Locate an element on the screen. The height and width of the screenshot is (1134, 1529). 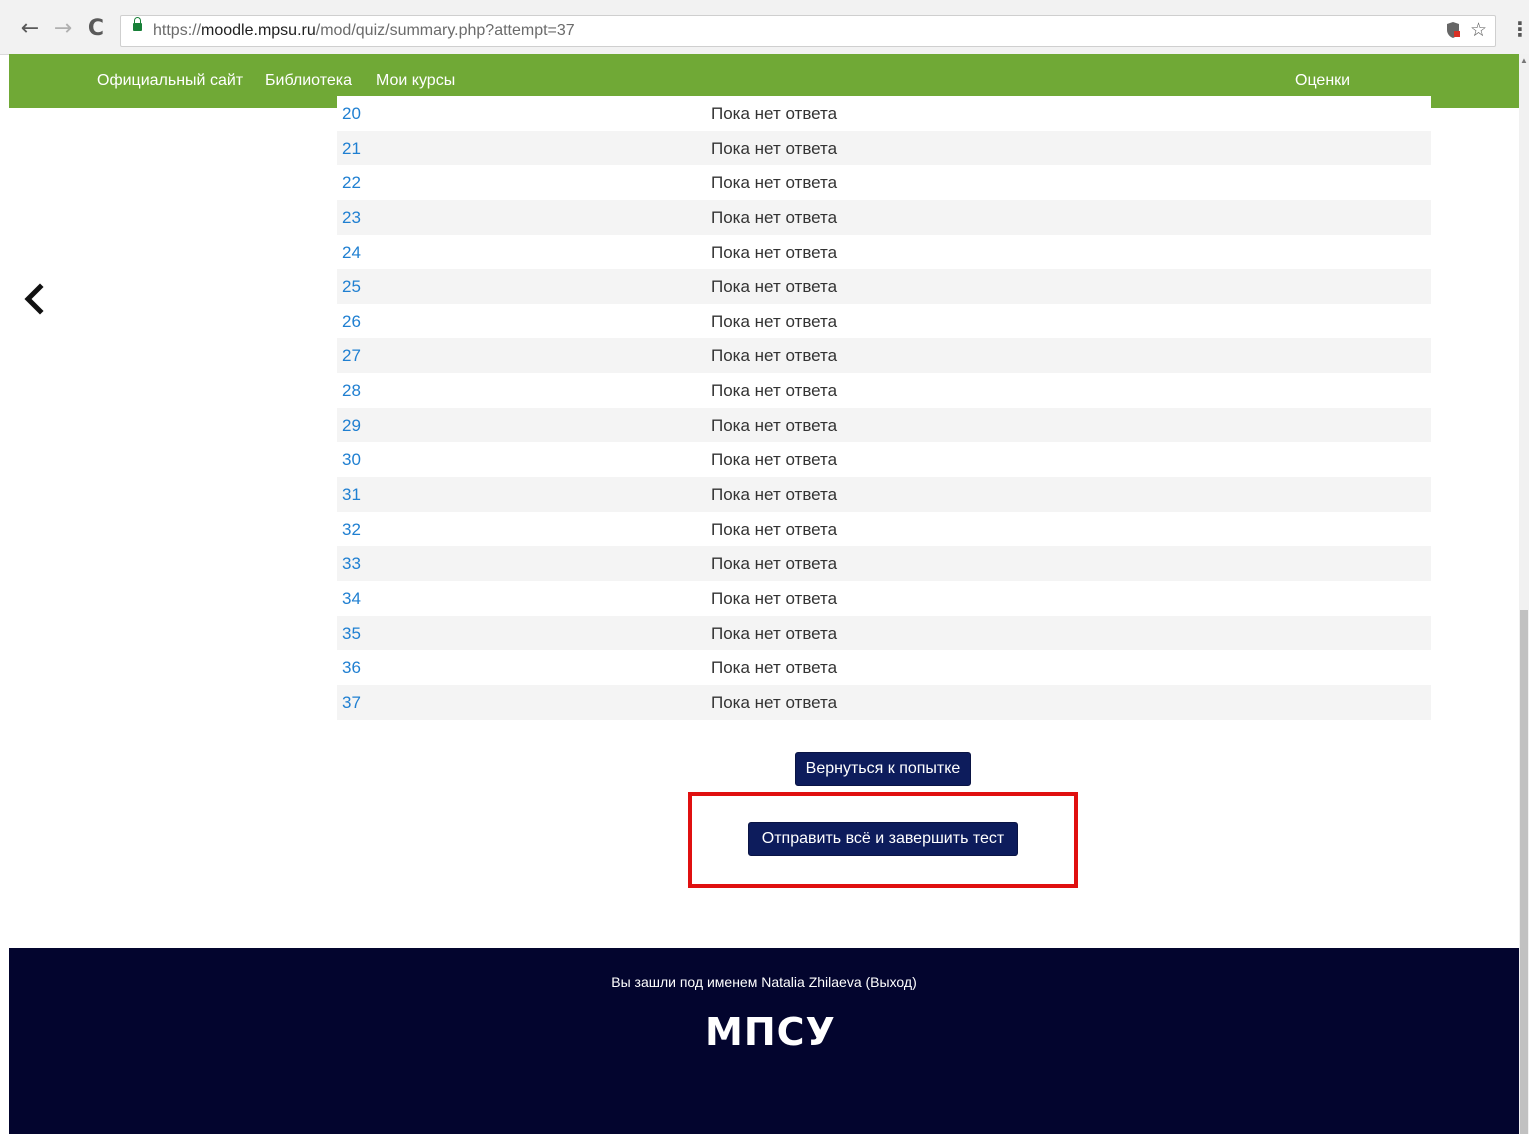
scroll-up-icon: ▲ is located at coordinates (1524, 60).